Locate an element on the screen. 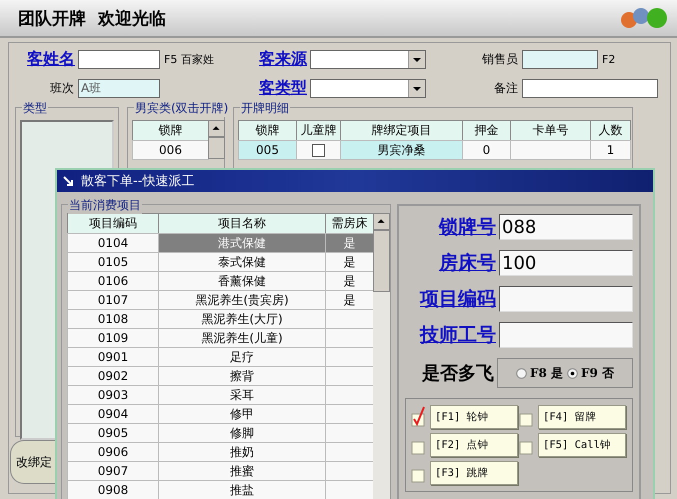  field-label: 客来源 is located at coordinates (281, 59).